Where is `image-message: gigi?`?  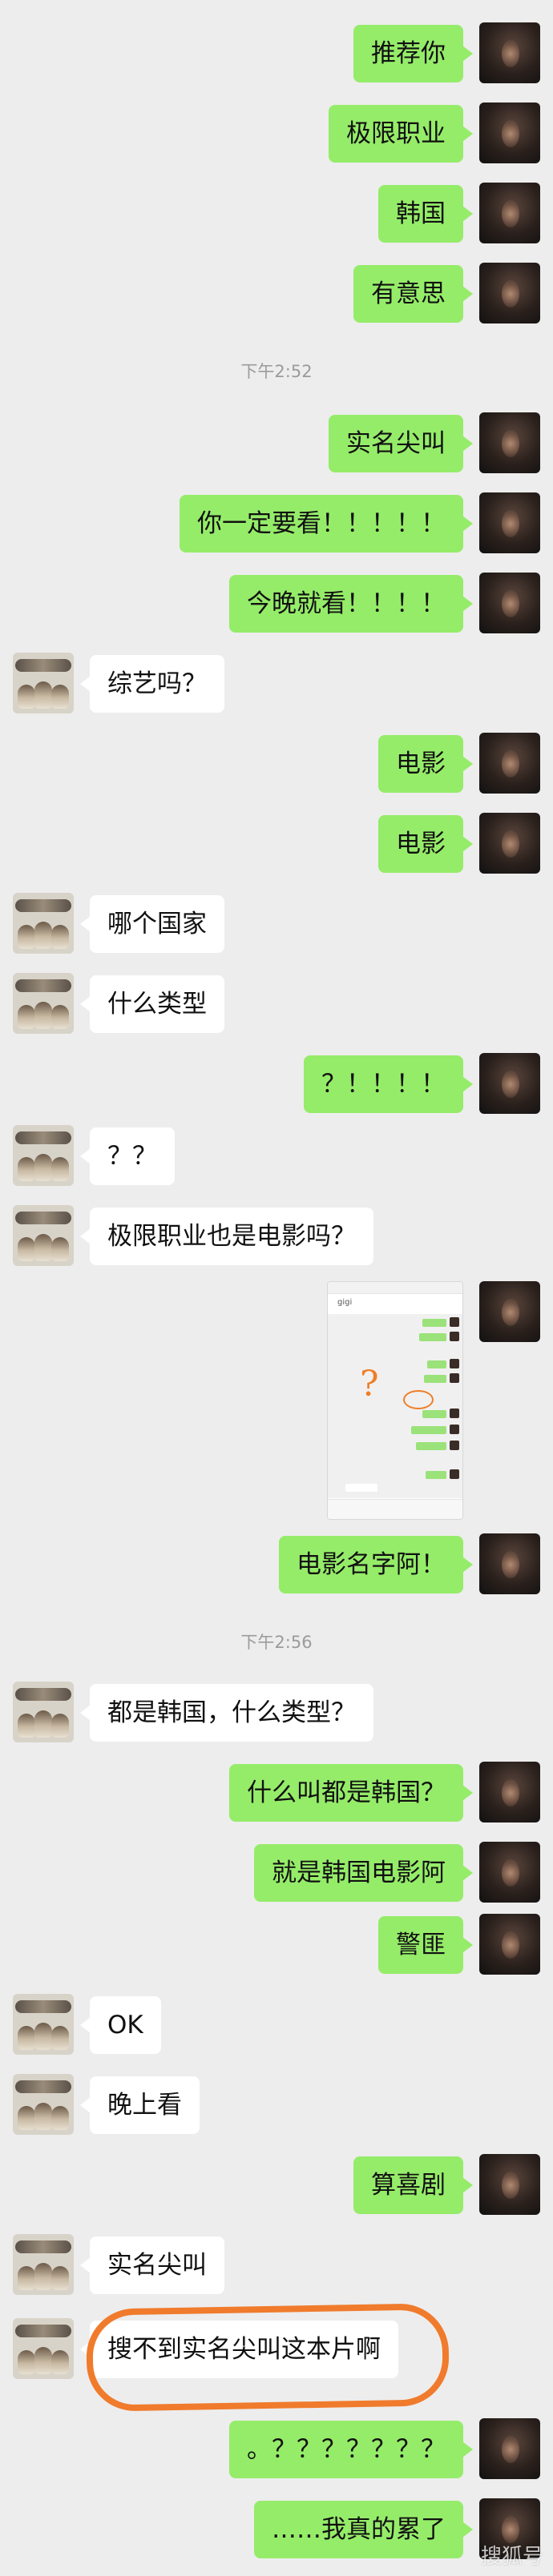
image-message: gigi? is located at coordinates (276, 1401).